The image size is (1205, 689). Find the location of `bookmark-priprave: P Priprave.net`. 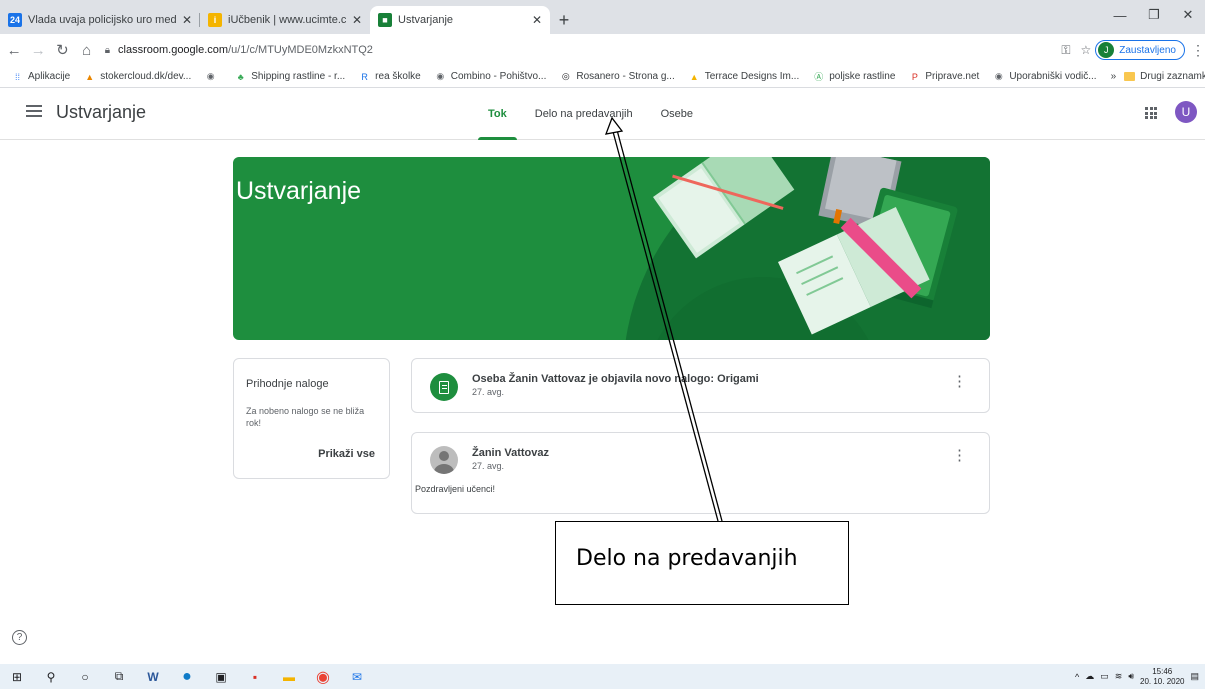

bookmark-priprave: P Priprave.net is located at coordinates (944, 76).